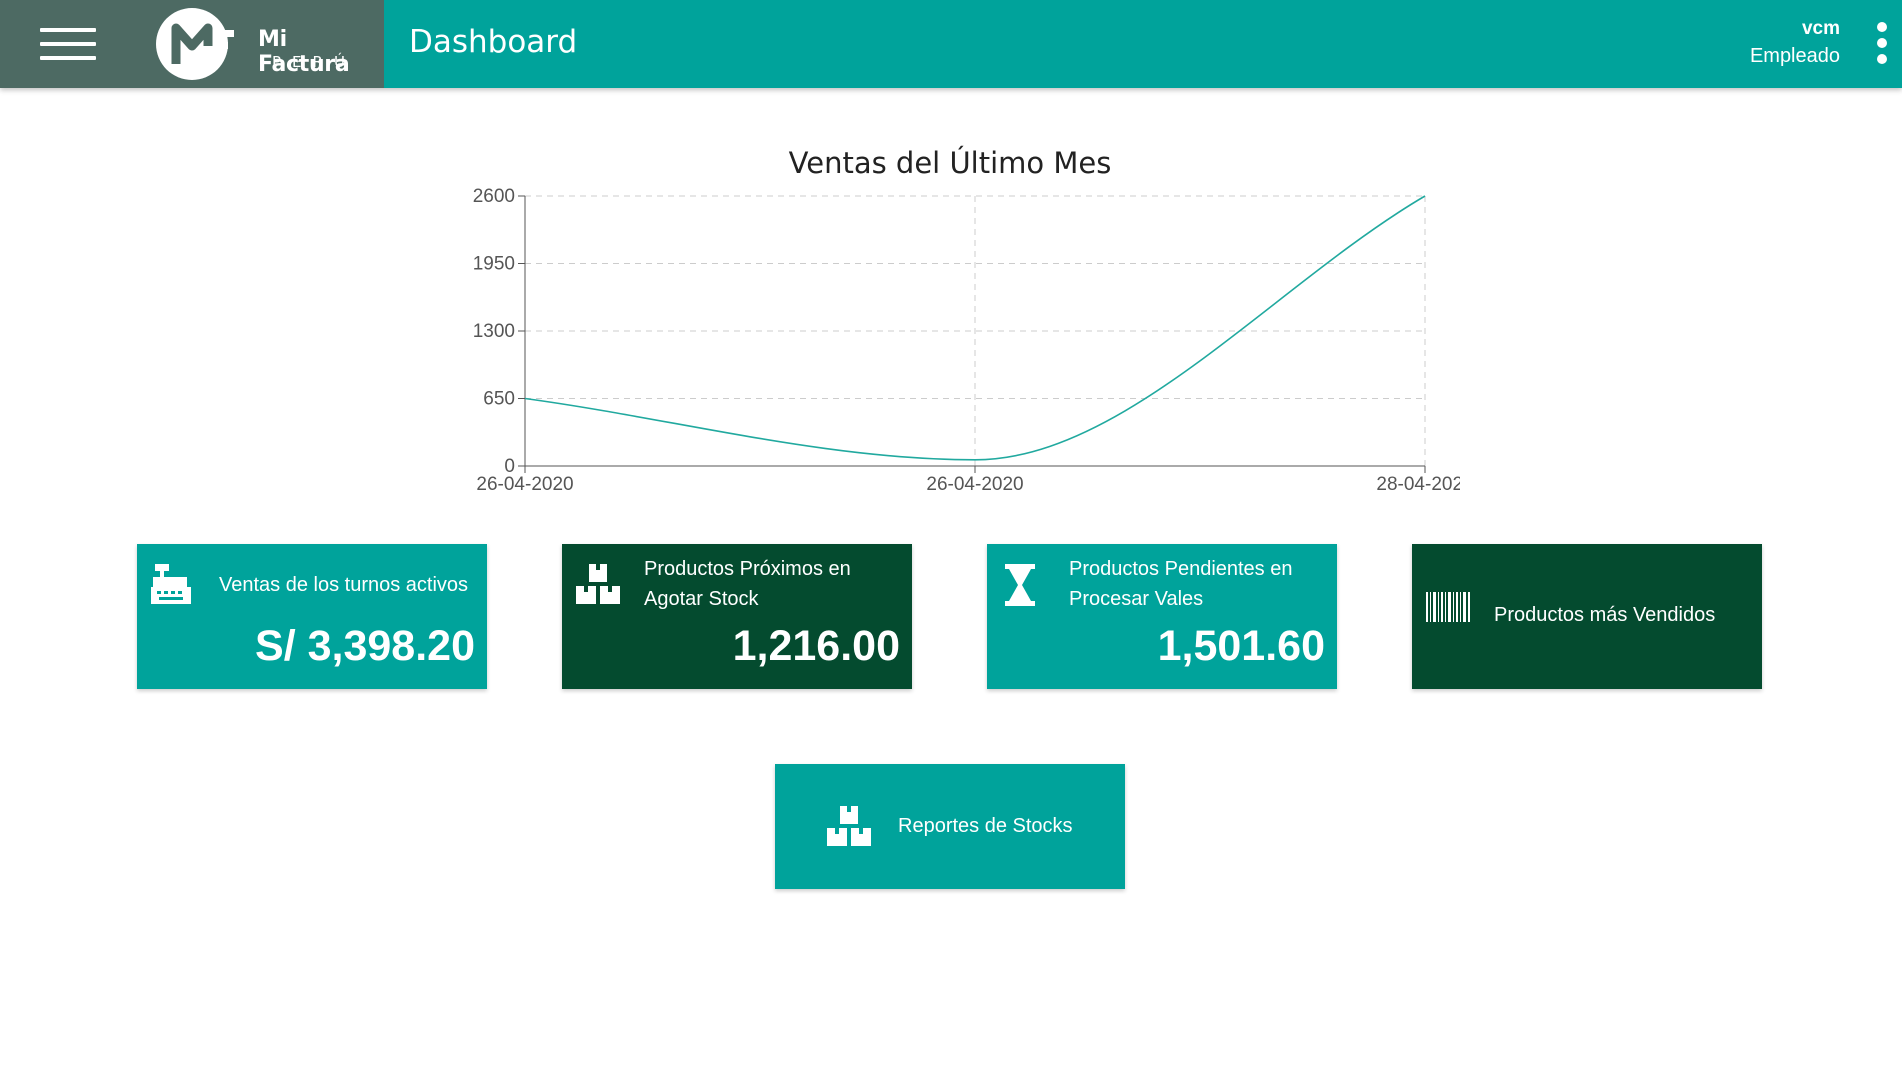 The image size is (1902, 1078). I want to click on barcode-icon, so click(1448, 607).